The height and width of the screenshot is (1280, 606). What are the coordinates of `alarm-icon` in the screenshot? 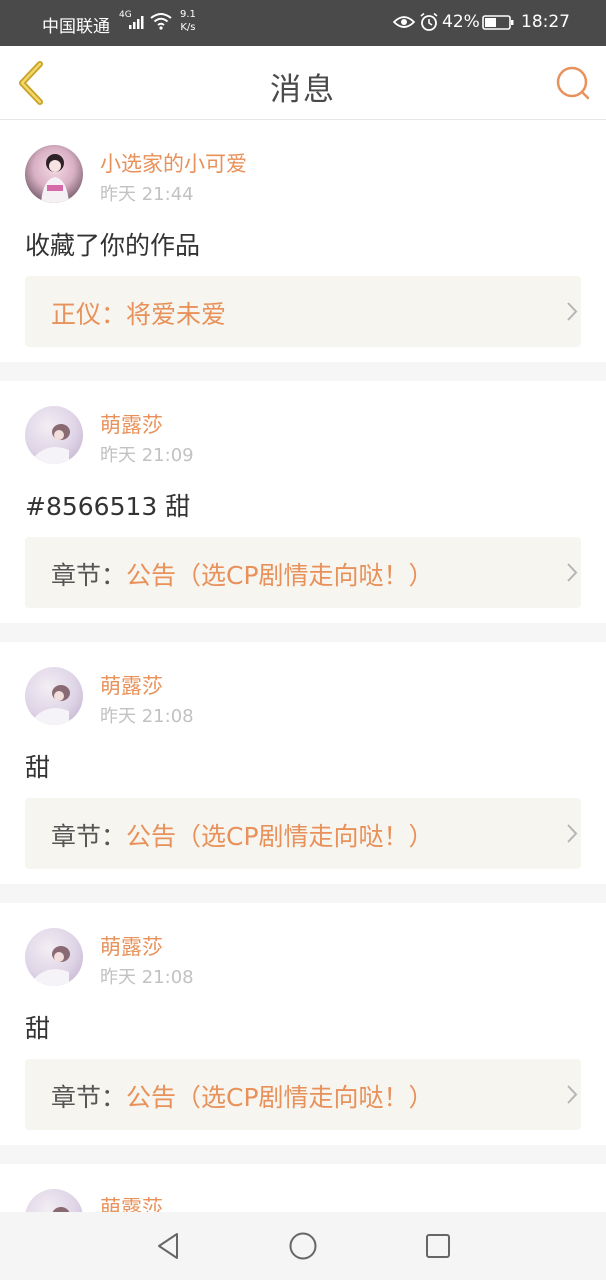 It's located at (429, 21).